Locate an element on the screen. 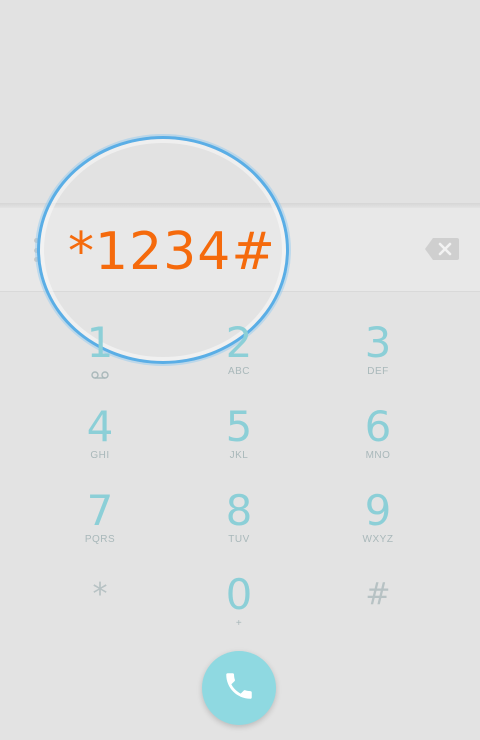 This screenshot has width=480, height=740. key-digit: 5 is located at coordinates (239, 426).